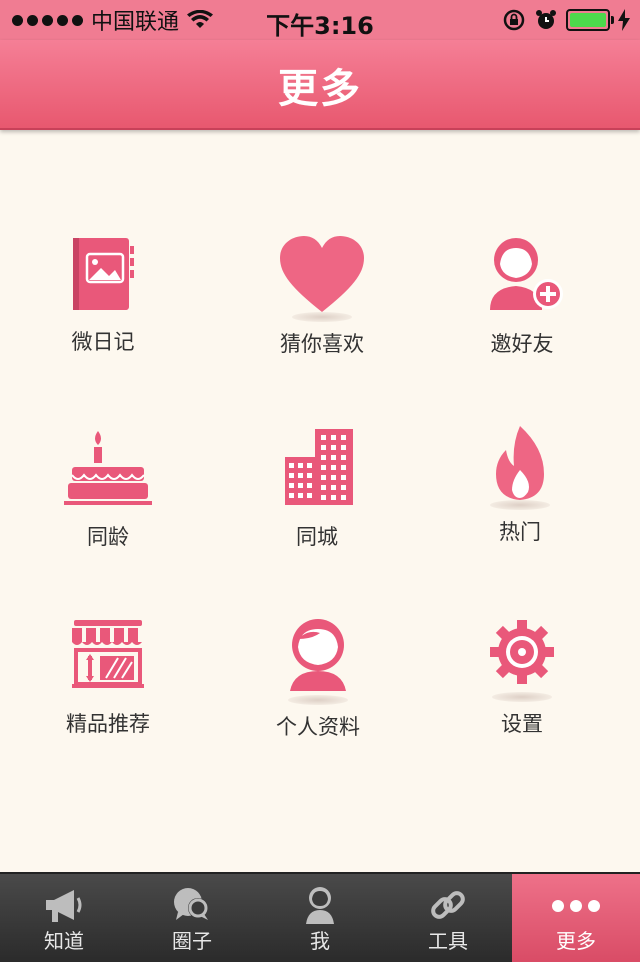 The width and height of the screenshot is (640, 962). I want to click on more-dots-icon, so click(576, 906).